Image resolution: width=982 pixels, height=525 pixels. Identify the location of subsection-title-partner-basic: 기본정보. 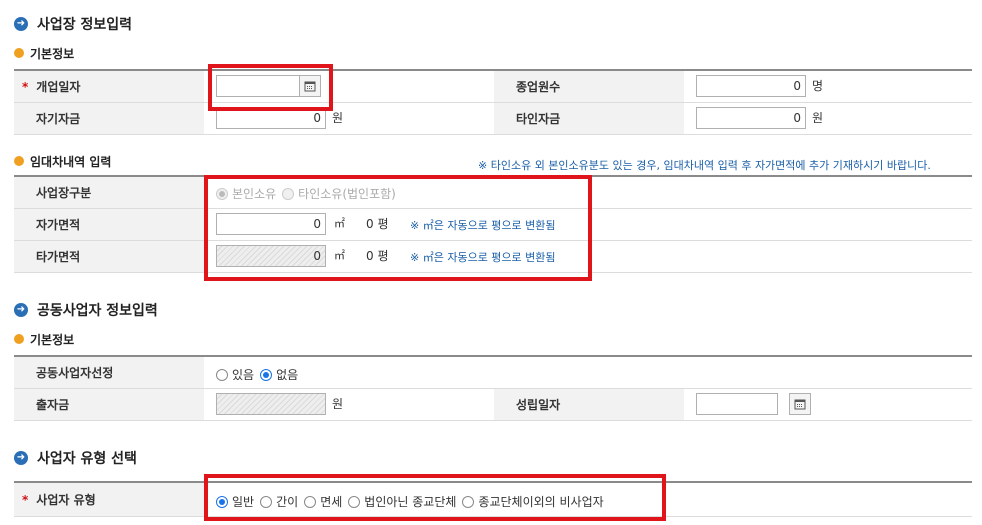
(44, 339).